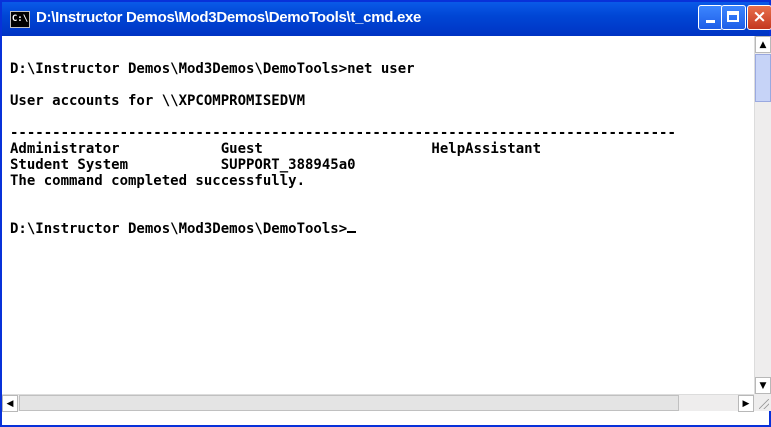  What do you see at coordinates (763, 44) in the screenshot?
I see `scroll-up-icon: ▲` at bounding box center [763, 44].